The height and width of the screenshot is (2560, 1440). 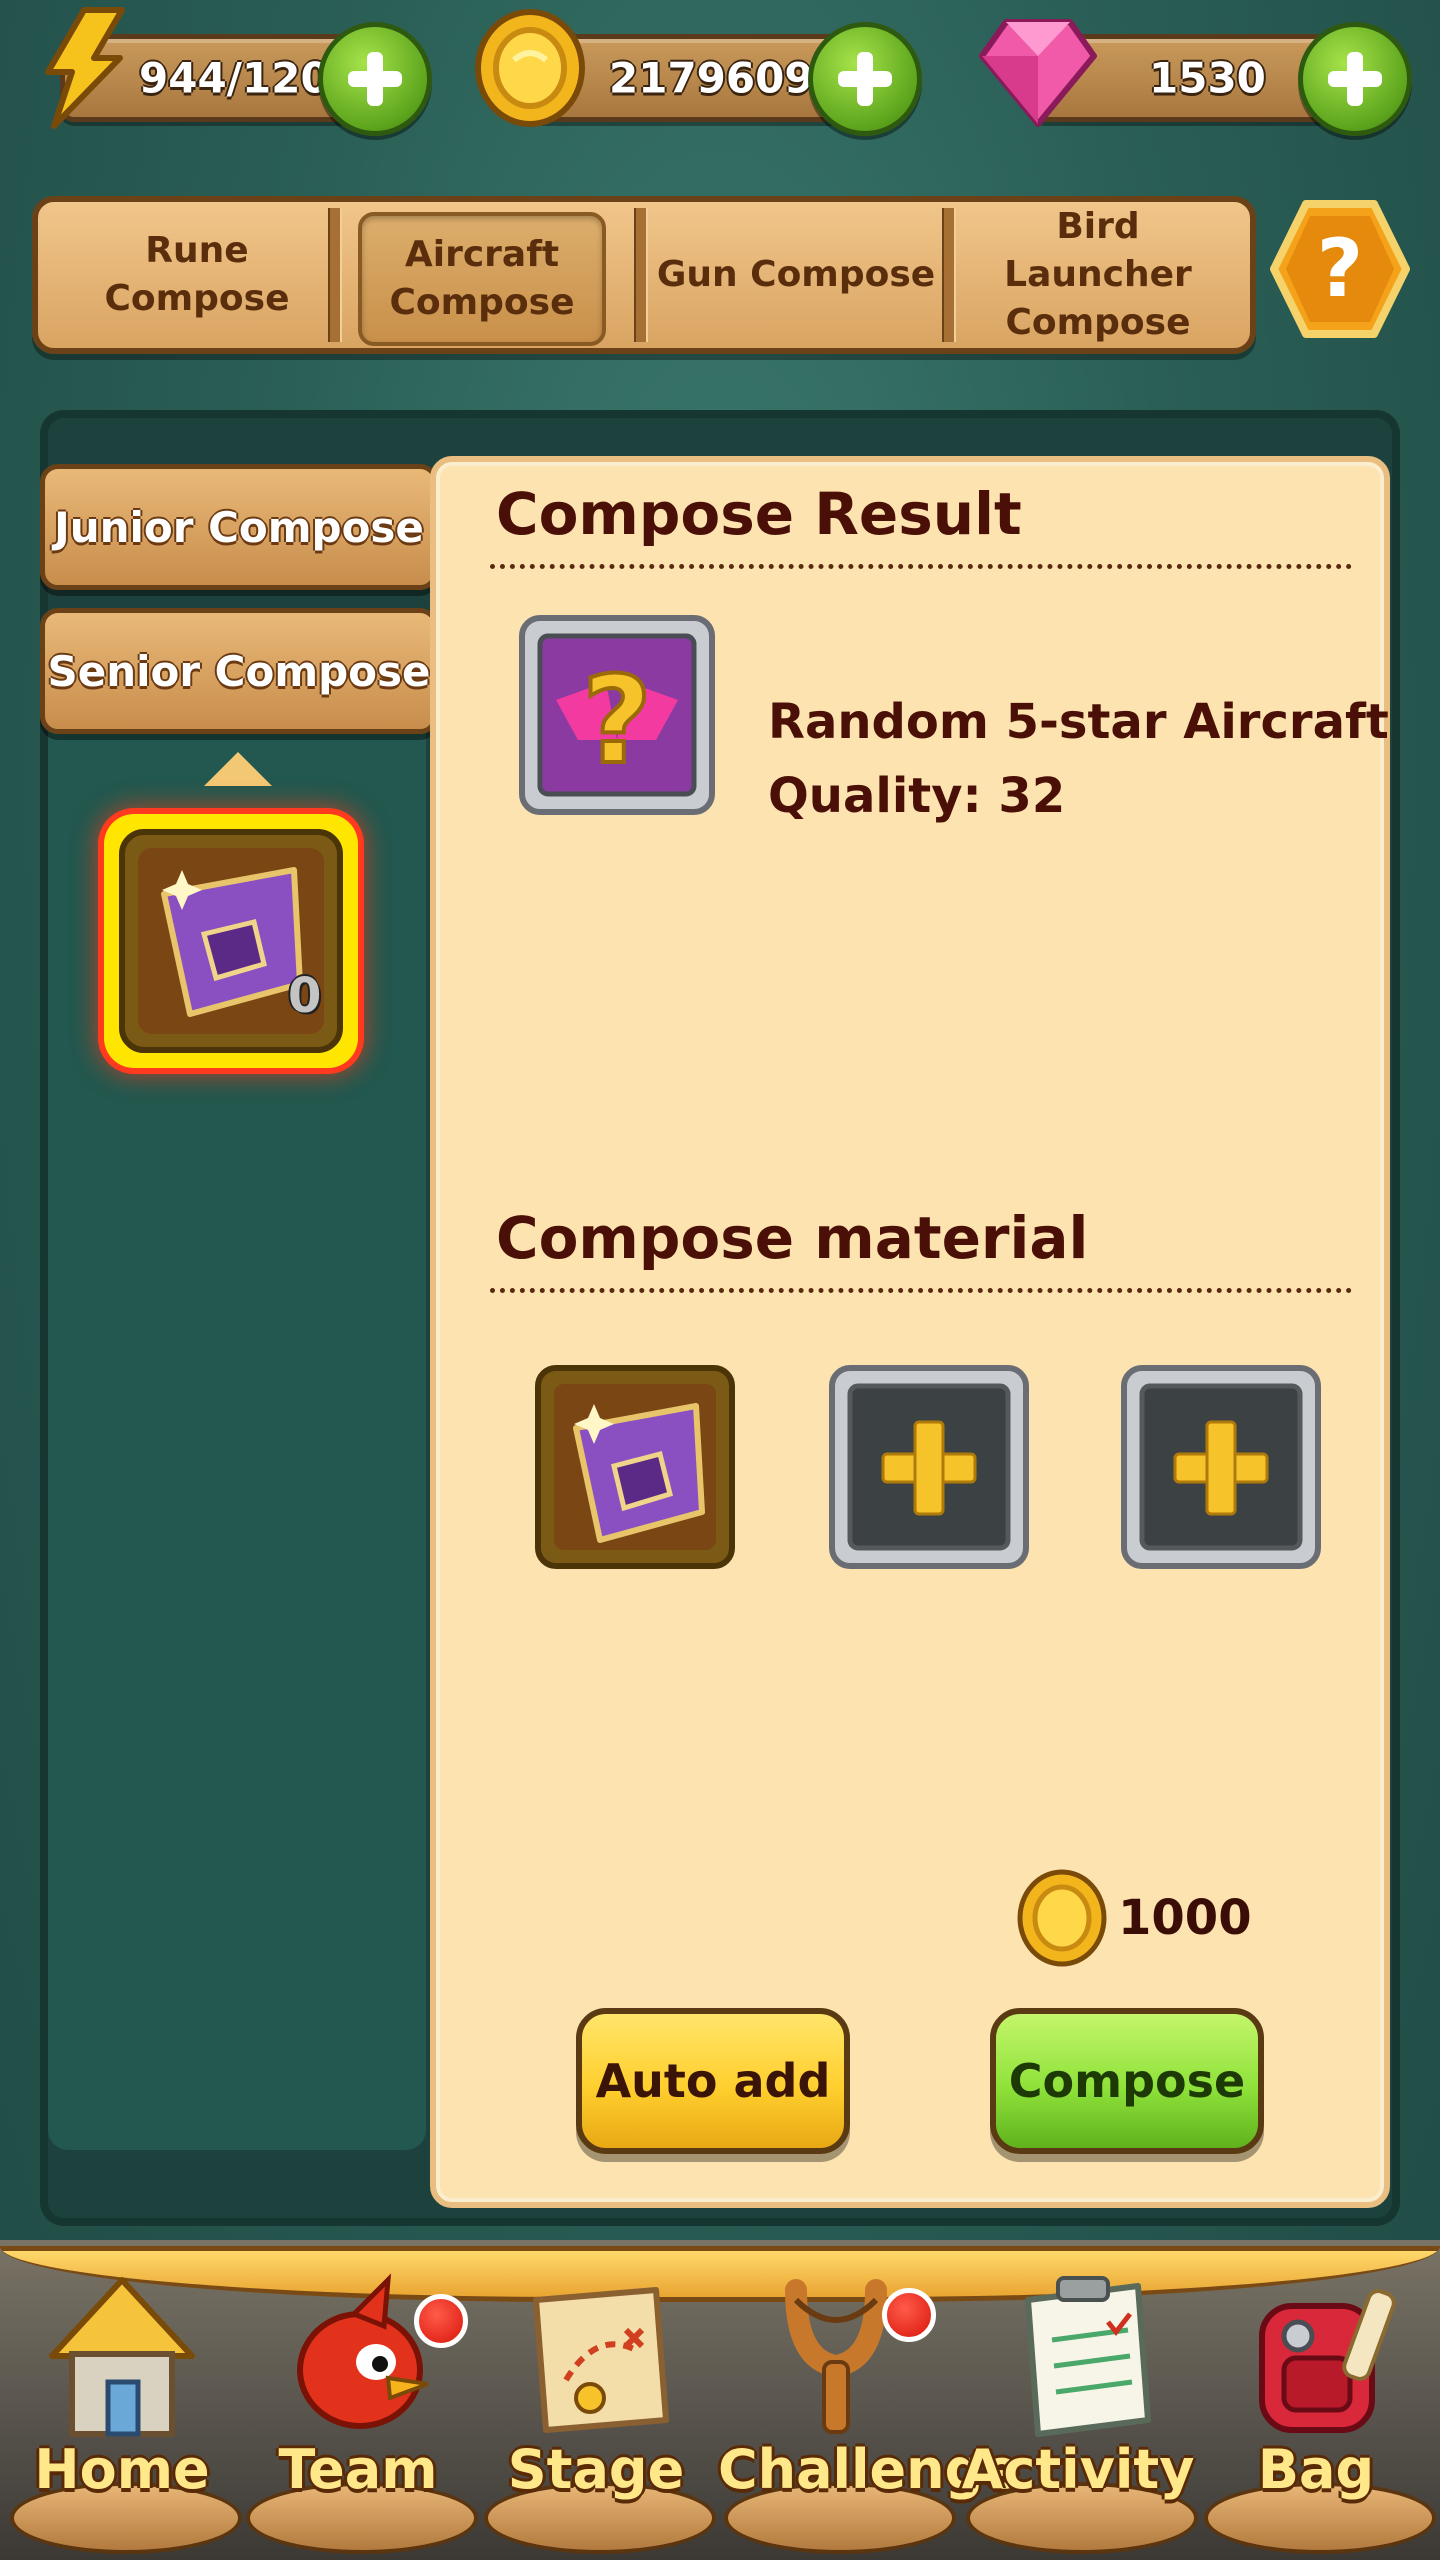 I want to click on nav-activity: Activity, so click(x=1079, y=2415).